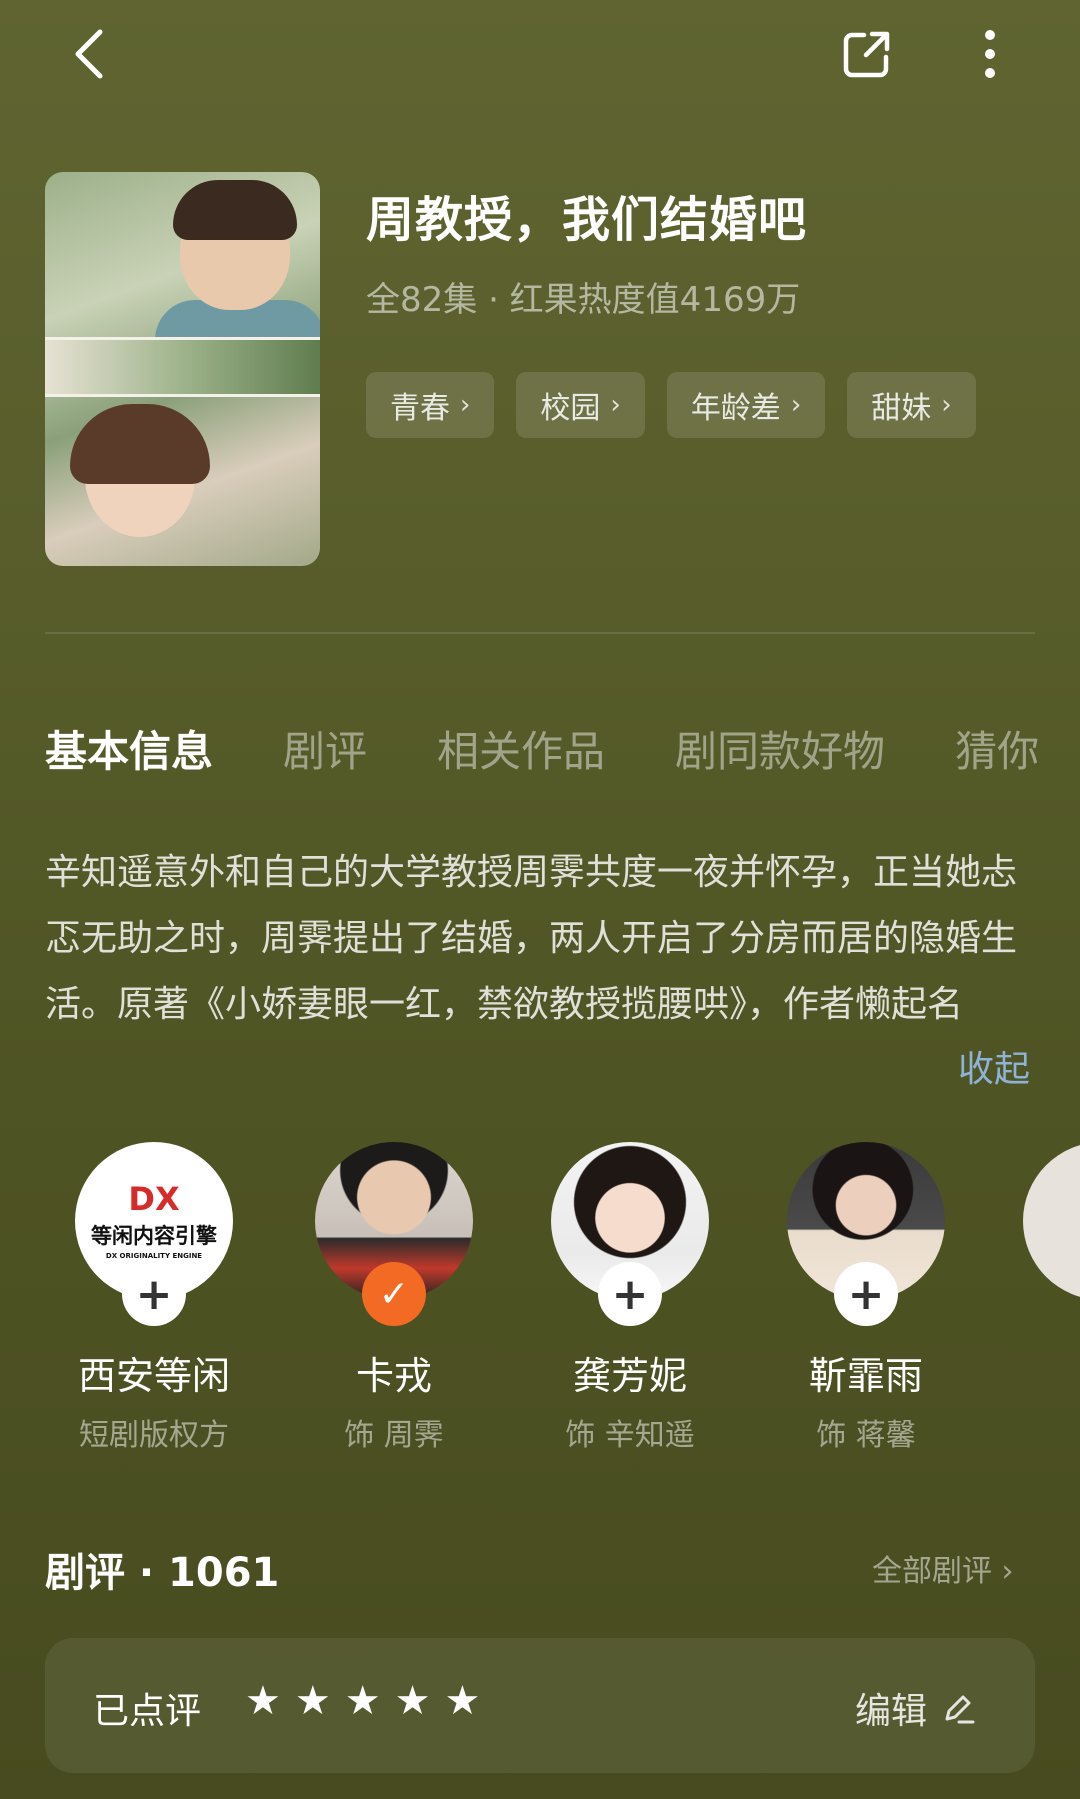 This screenshot has height=1799, width=1080. Describe the element at coordinates (521, 748) in the screenshot. I see `tab-related-works: 相关作品` at that location.